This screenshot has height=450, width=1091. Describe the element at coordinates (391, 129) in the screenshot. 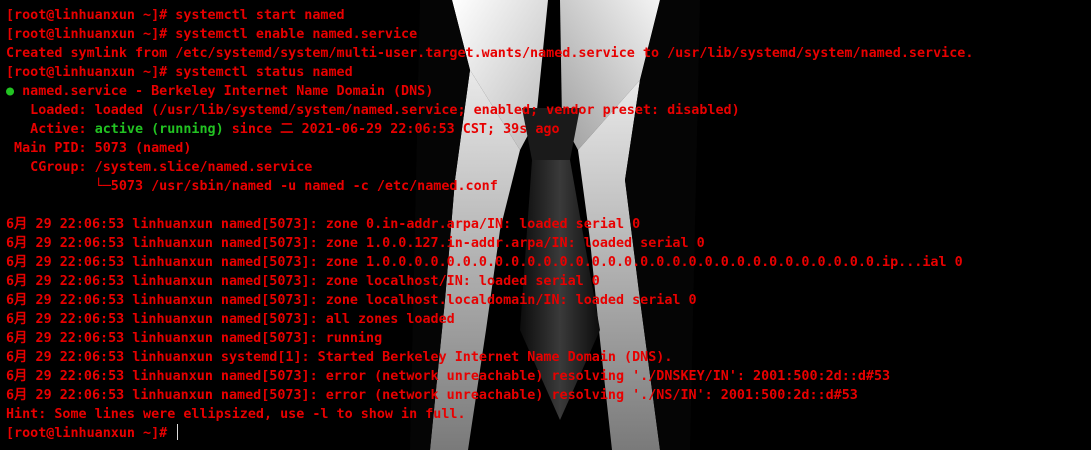

I see `active-since: since 二 2021-06-29 22:06:53 CST; 39s ago` at that location.